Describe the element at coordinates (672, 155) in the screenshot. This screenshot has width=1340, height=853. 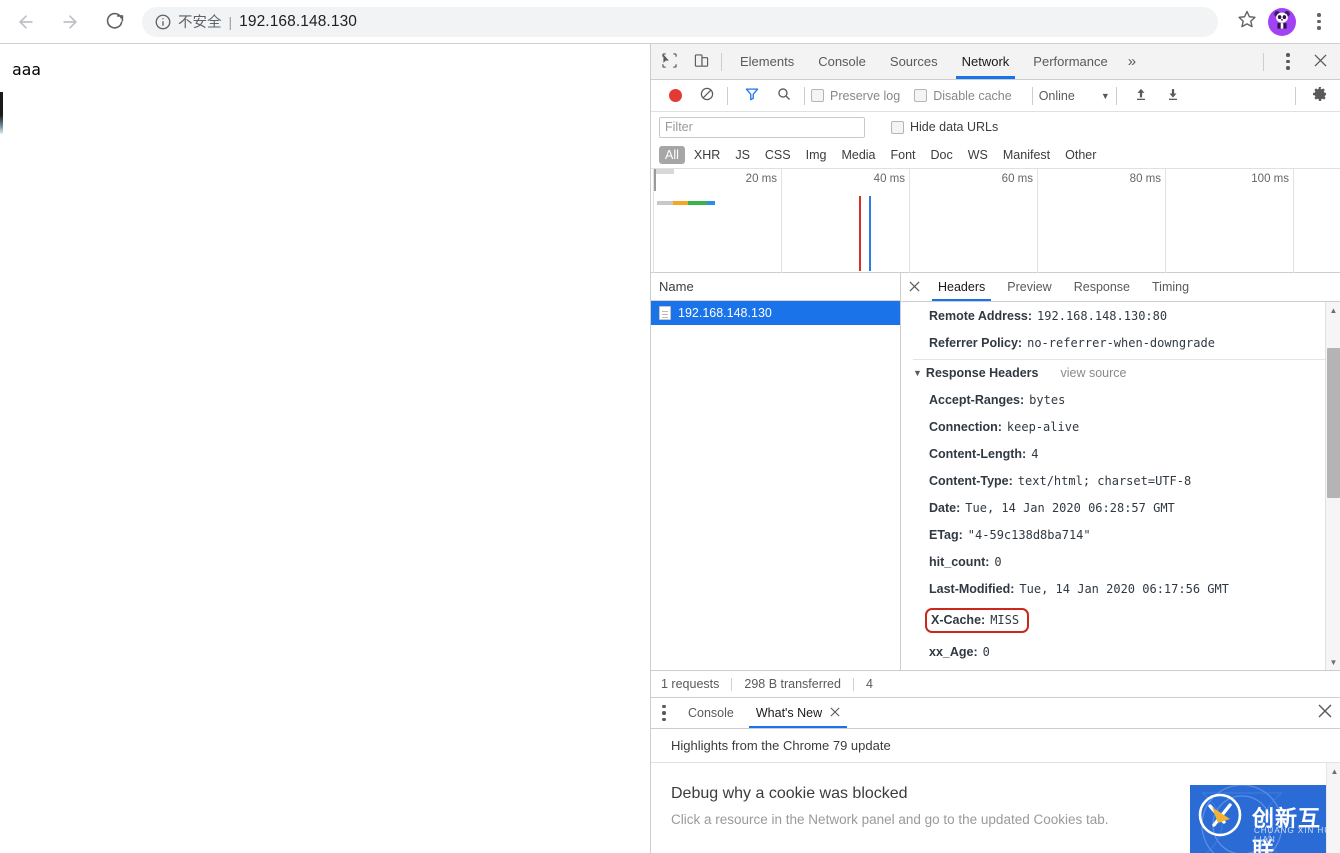
I see `type-chip-all: All` at that location.